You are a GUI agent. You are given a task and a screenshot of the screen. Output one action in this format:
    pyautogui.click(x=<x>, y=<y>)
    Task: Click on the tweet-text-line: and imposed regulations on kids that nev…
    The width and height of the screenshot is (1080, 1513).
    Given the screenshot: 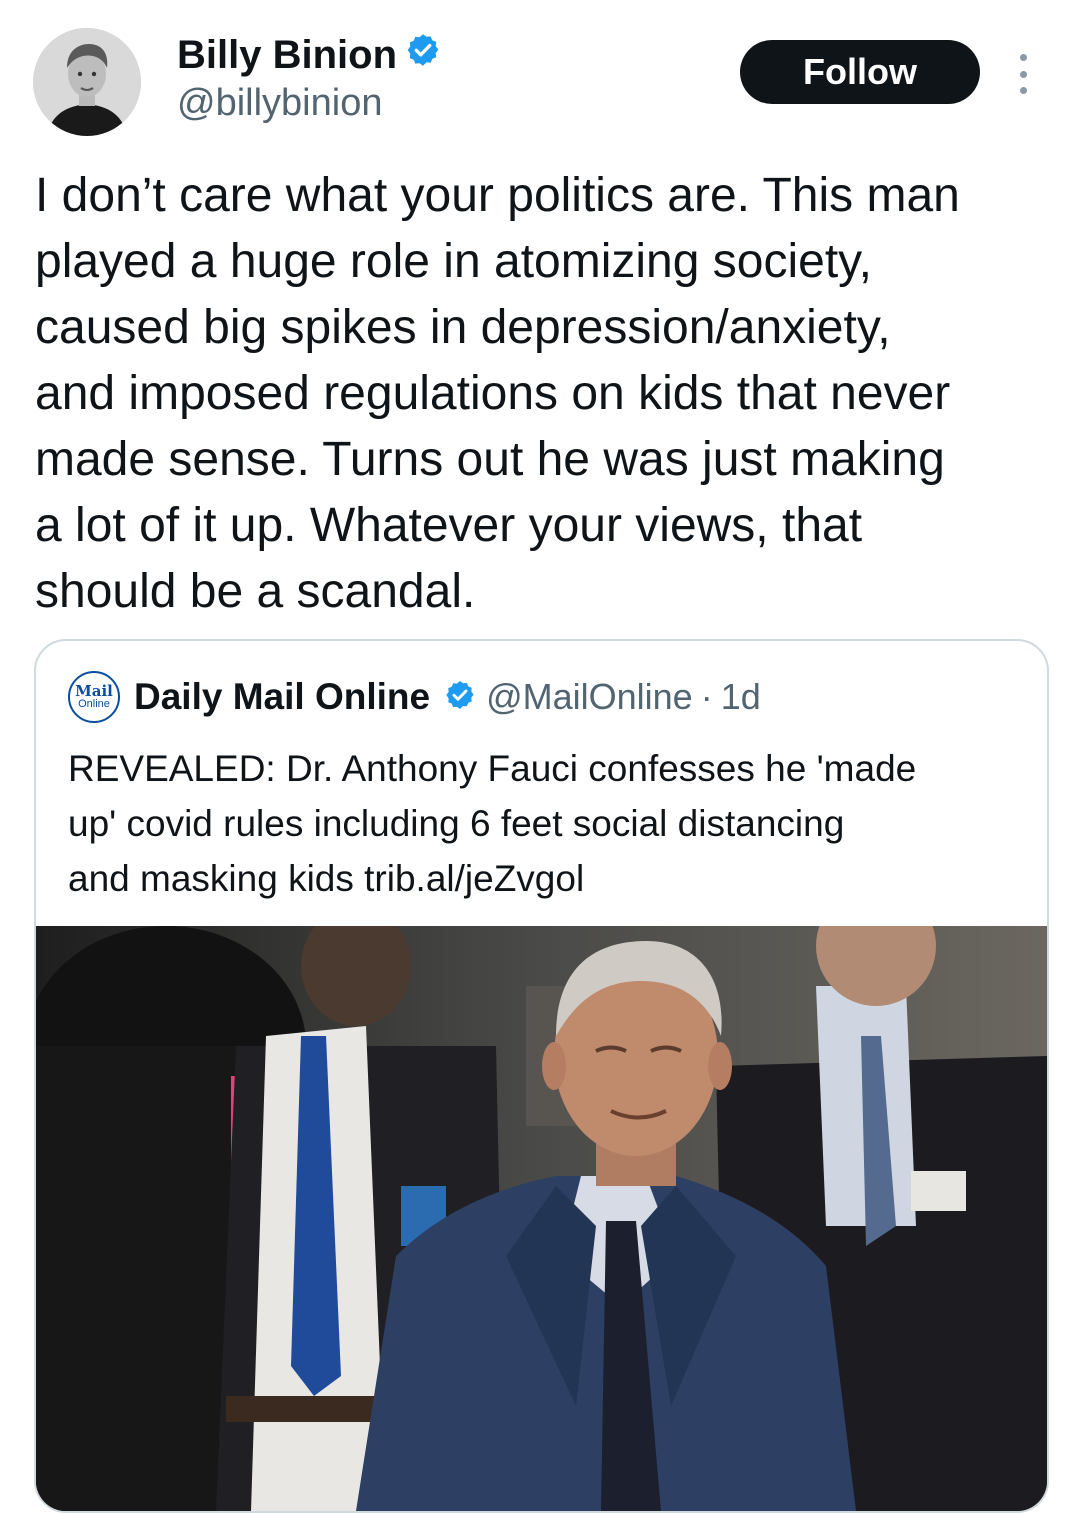 What is the action you would take?
    pyautogui.click(x=493, y=393)
    